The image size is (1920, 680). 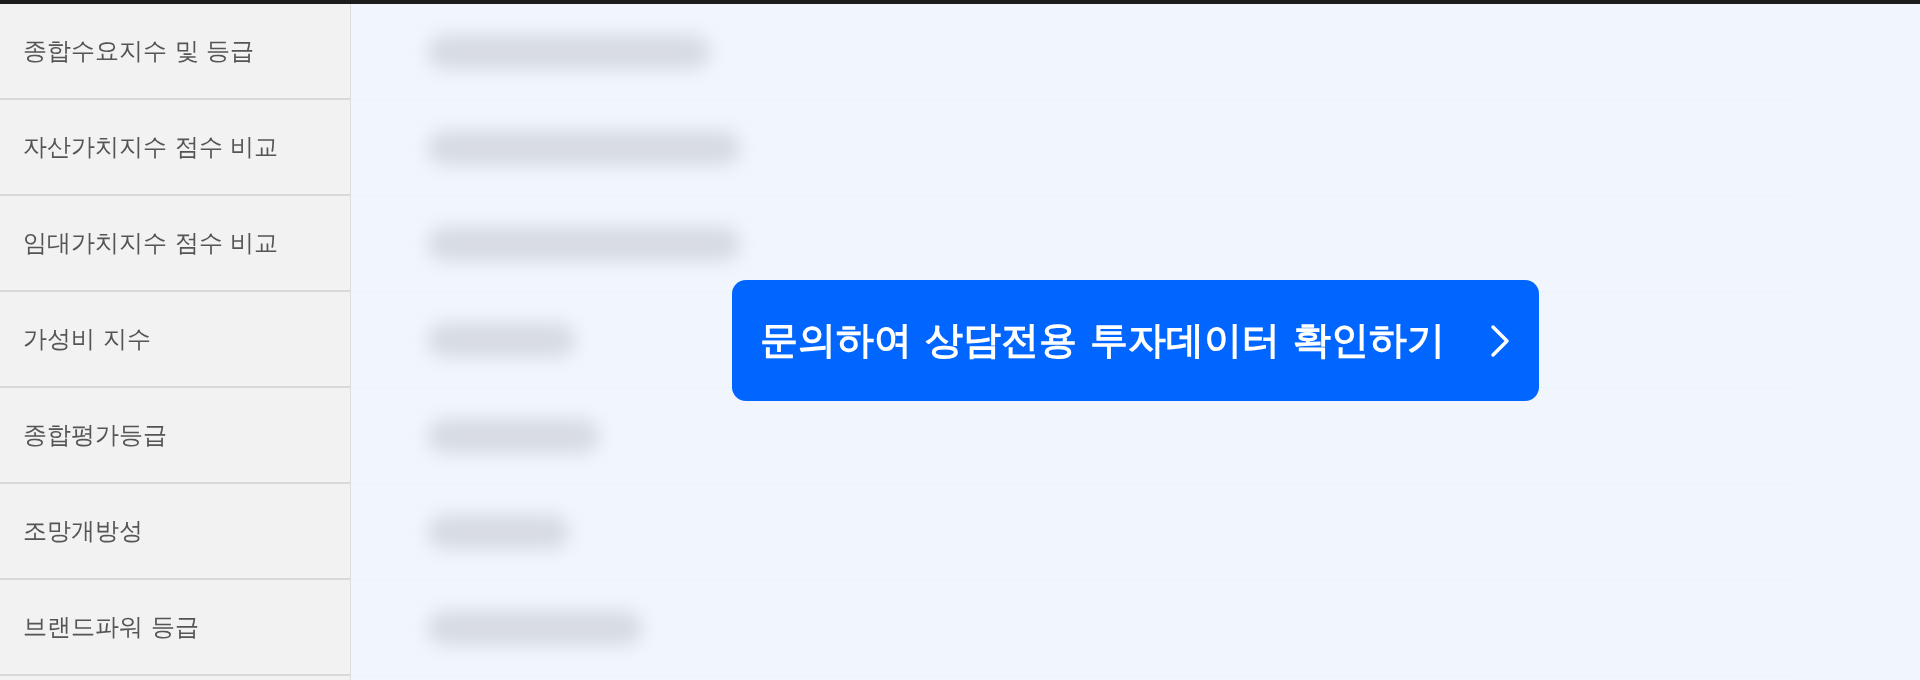 What do you see at coordinates (1135, 340) in the screenshot?
I see `inquiry-button: 문의하여 상담전용 투자데이터 확인하기` at bounding box center [1135, 340].